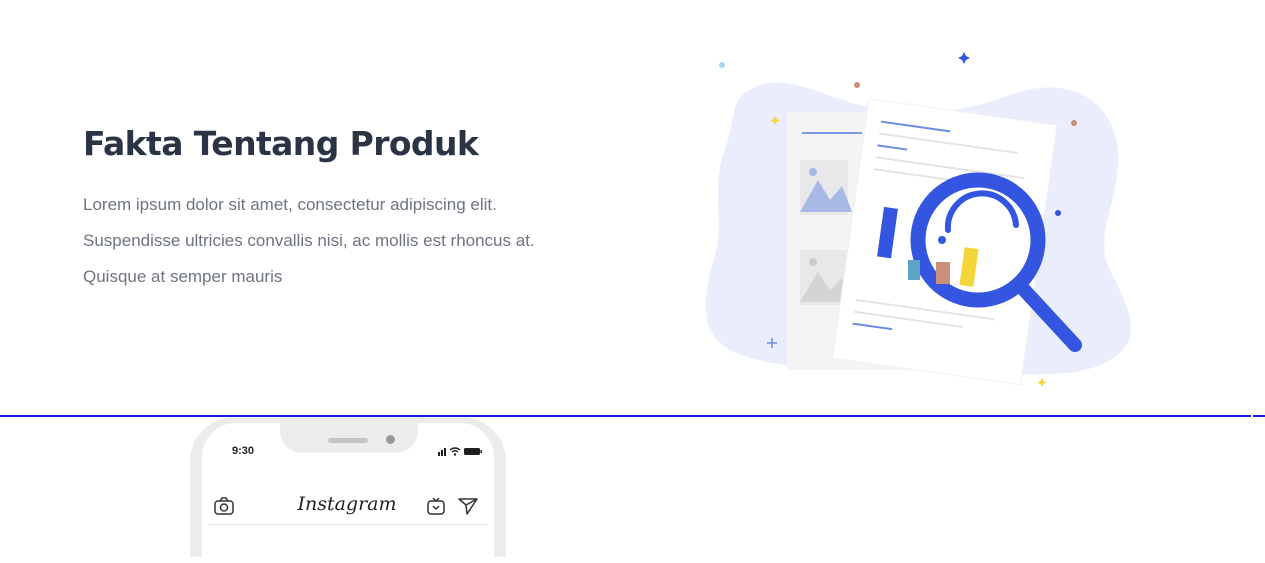 This screenshot has width=1265, height=563. What do you see at coordinates (468, 506) in the screenshot?
I see `send-icon` at bounding box center [468, 506].